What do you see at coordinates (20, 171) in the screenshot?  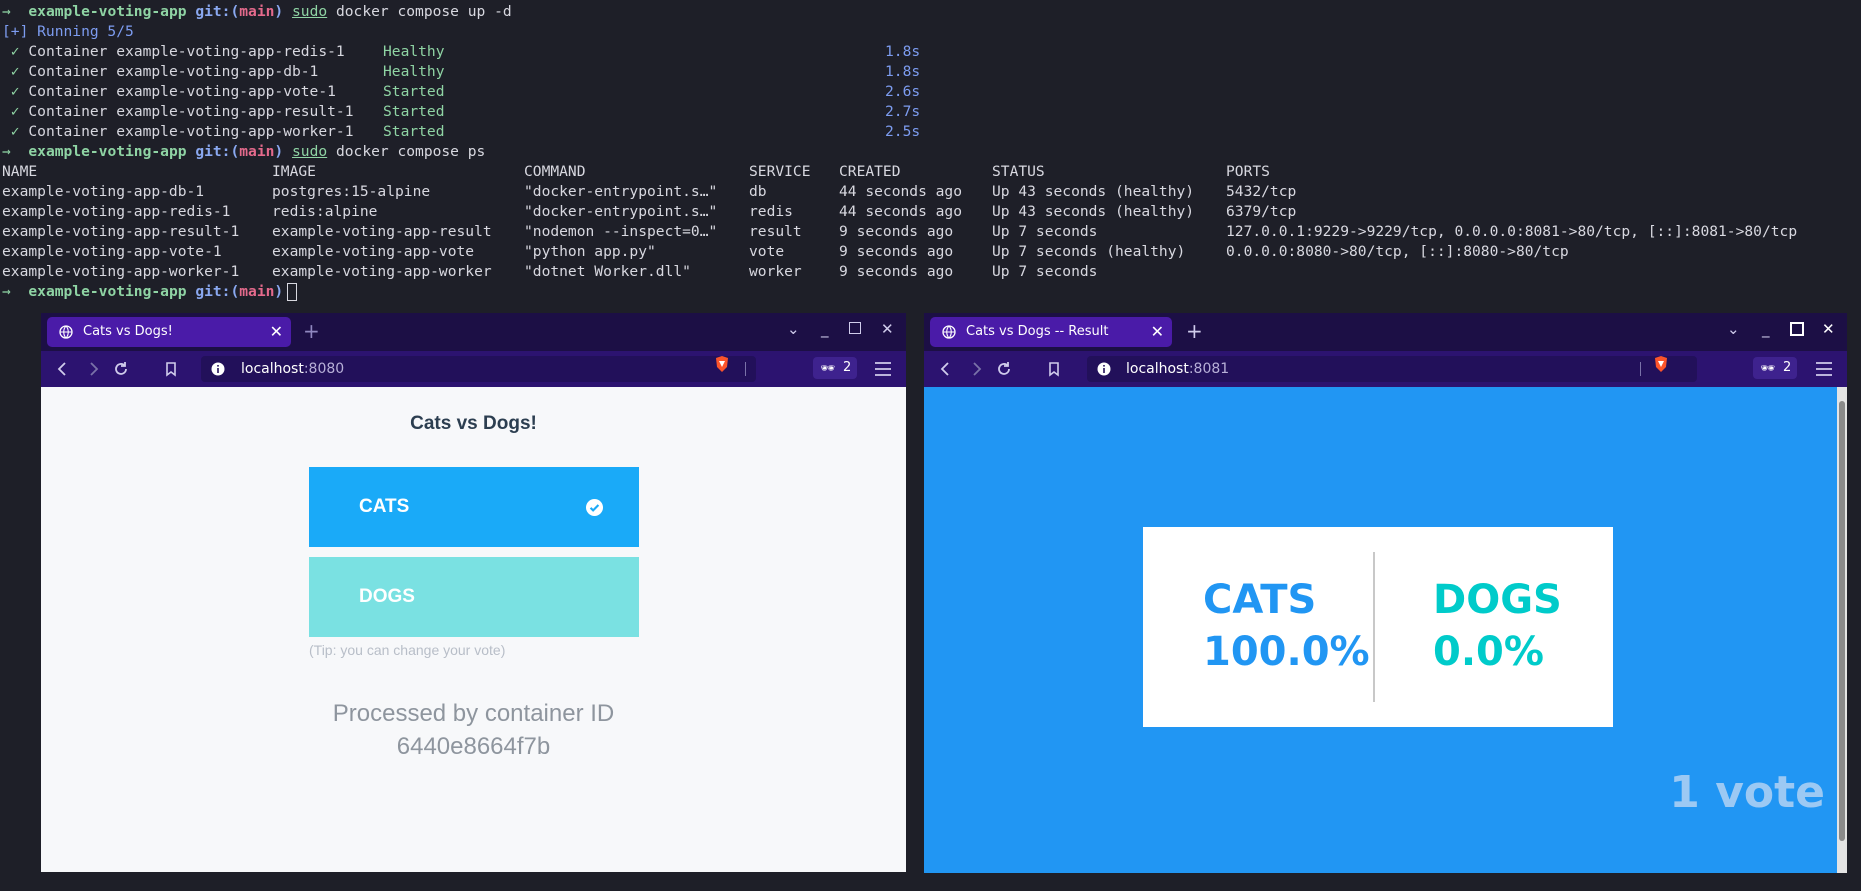 I see `table-header-cell: NAME` at bounding box center [20, 171].